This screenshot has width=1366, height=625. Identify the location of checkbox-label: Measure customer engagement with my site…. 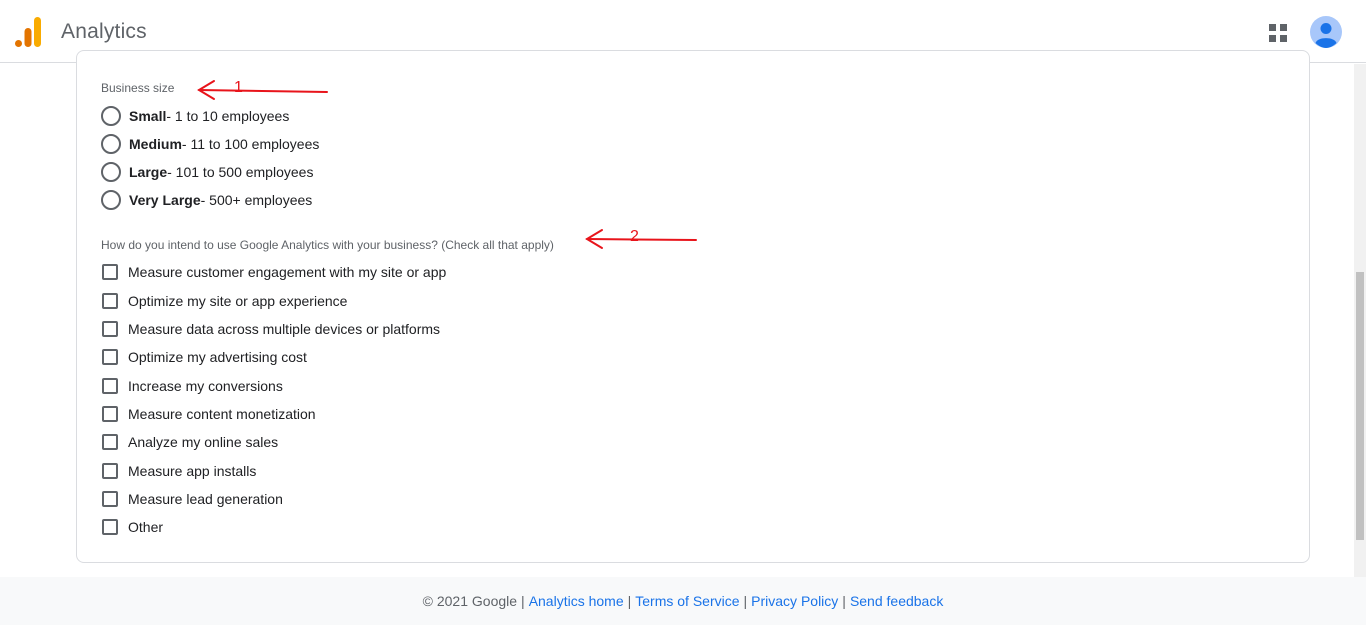
(287, 272).